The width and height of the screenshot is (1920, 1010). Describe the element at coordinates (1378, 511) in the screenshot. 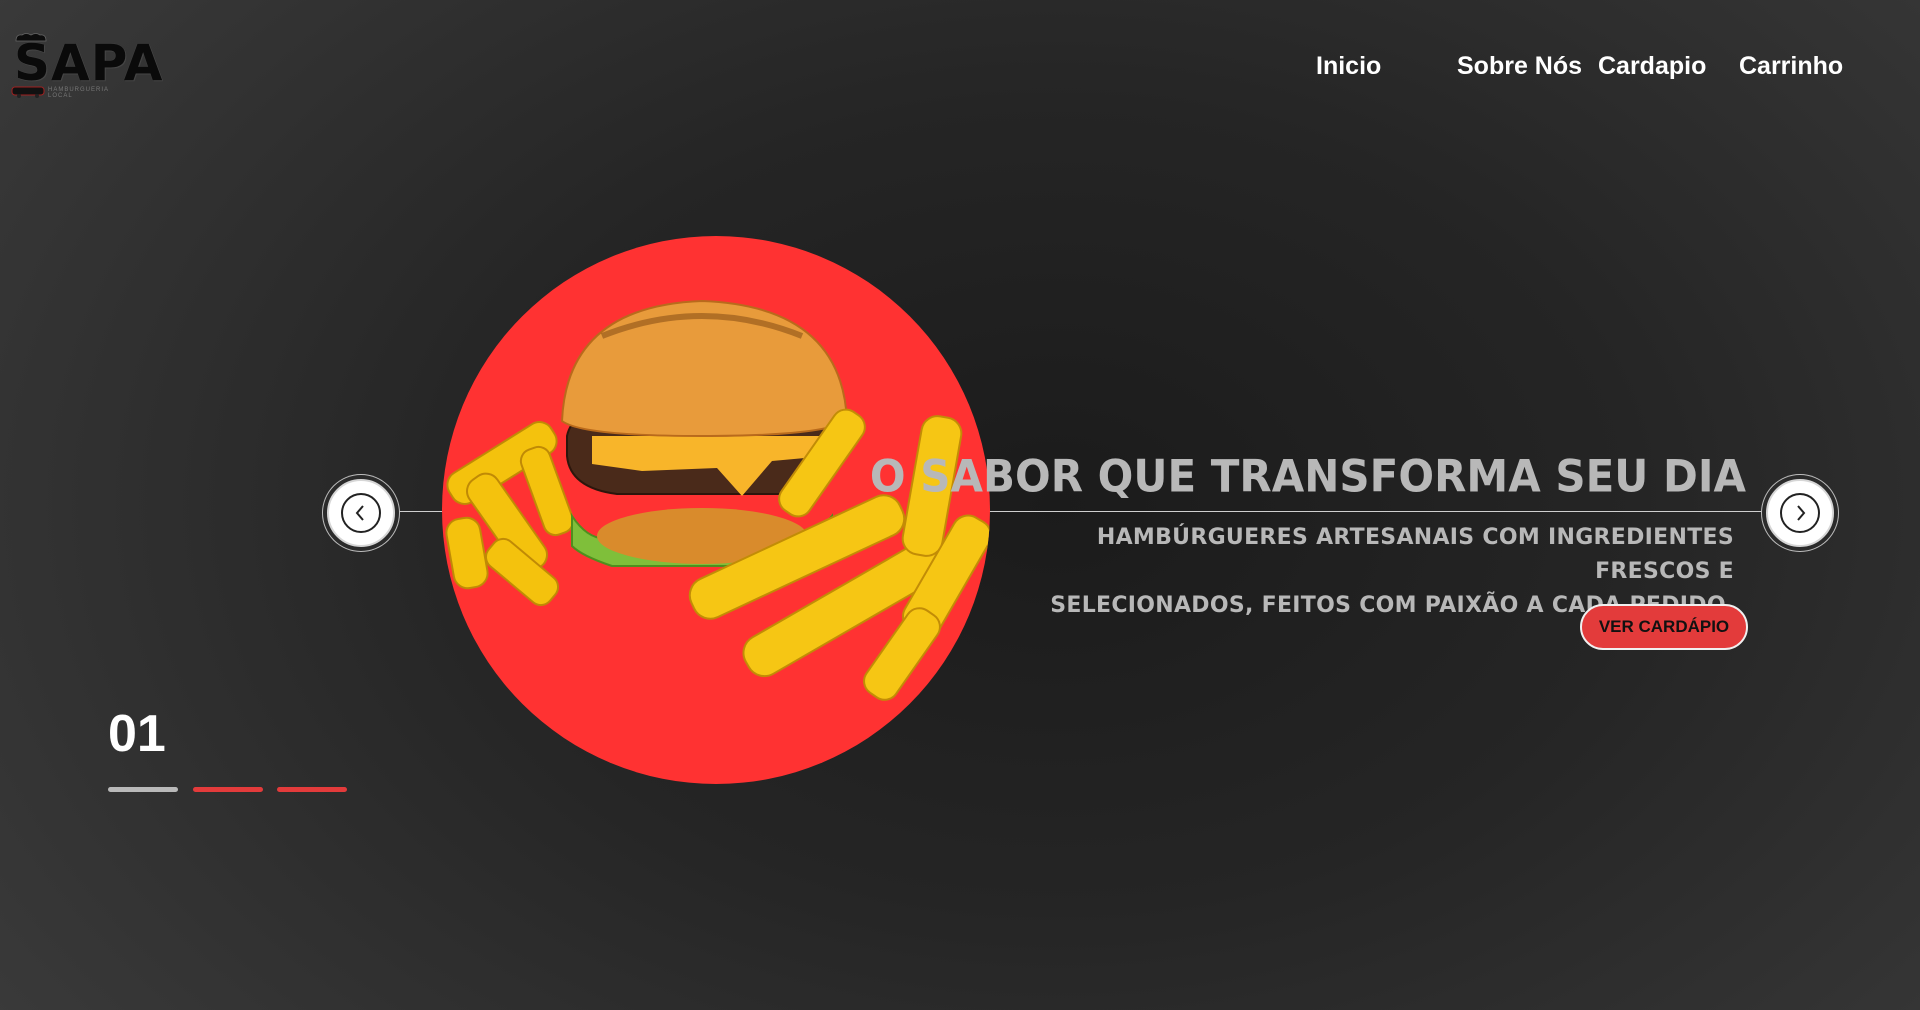

I see `divider-line-right` at that location.